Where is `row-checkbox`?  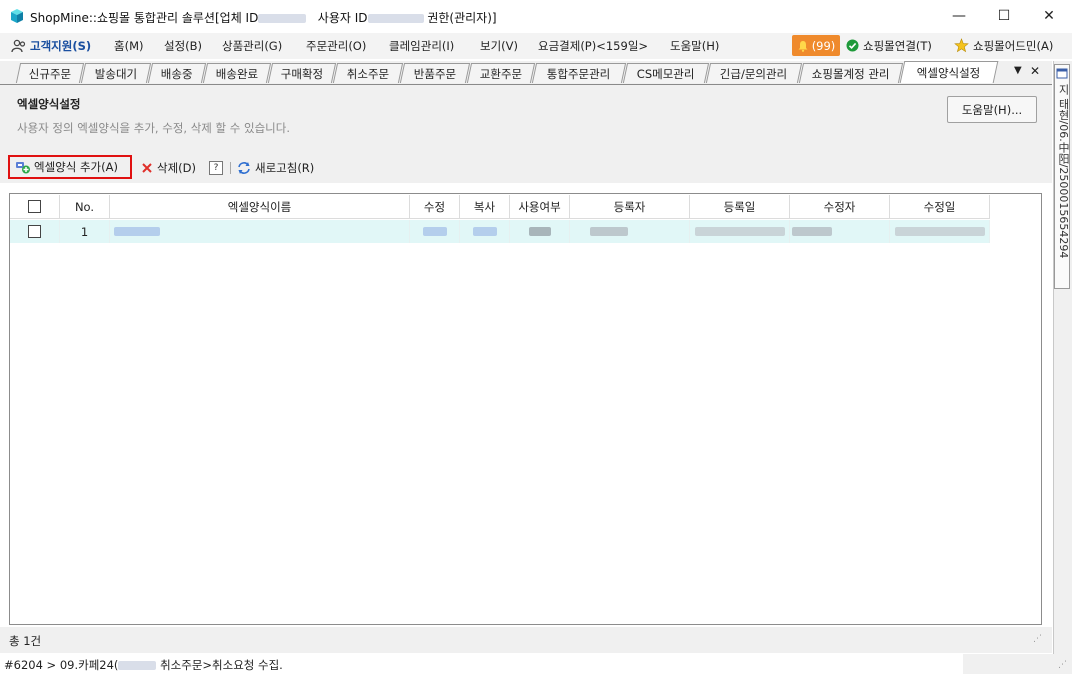 row-checkbox is located at coordinates (34, 231).